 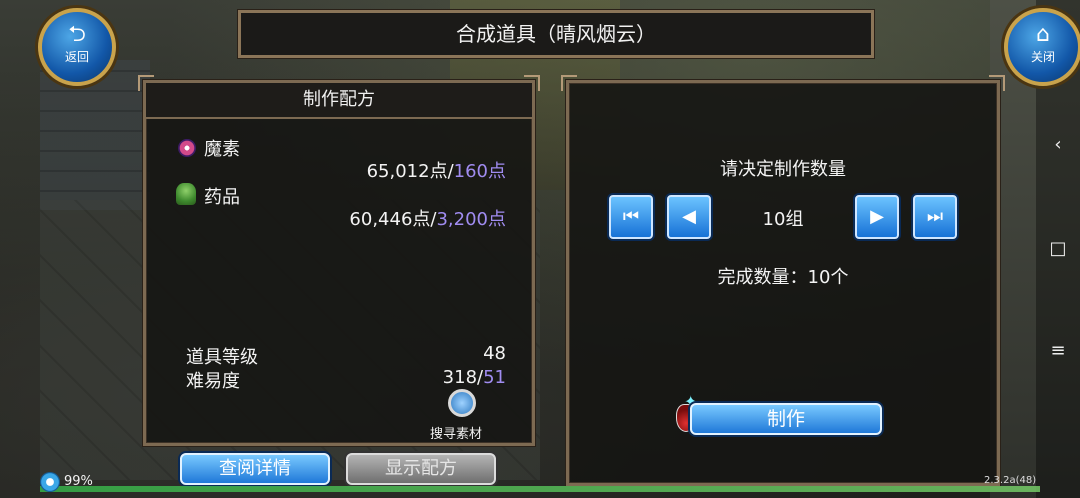 I want to click on material-name-medicine: 药品, so click(x=222, y=197).